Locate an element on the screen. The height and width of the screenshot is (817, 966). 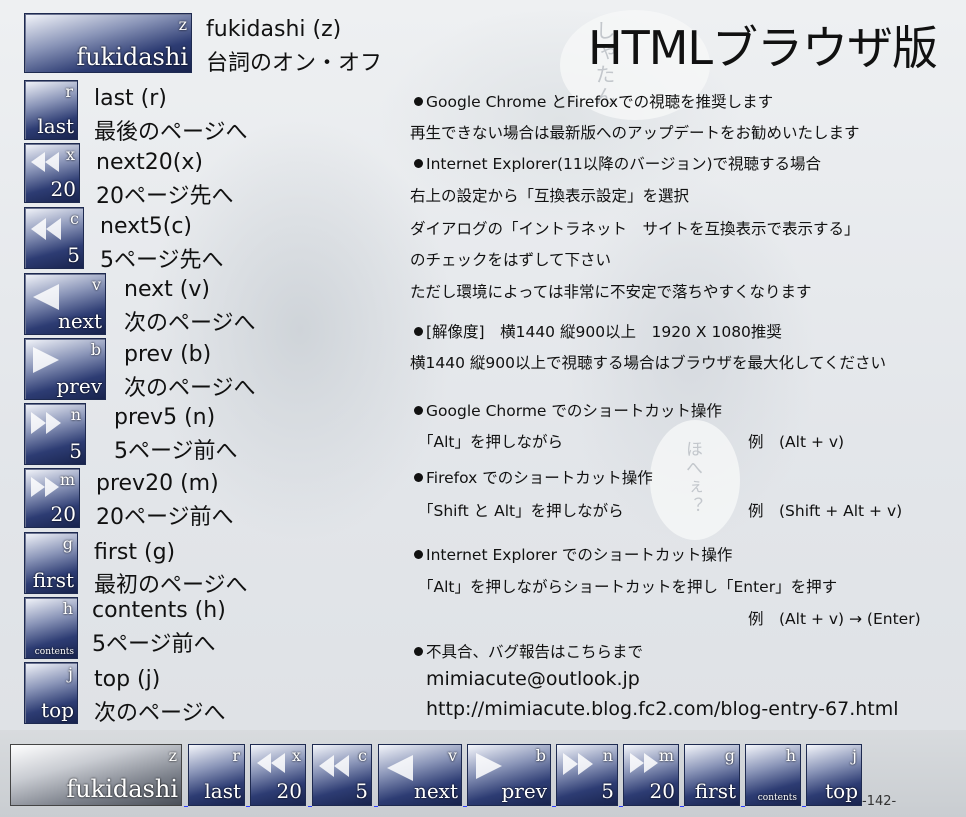
prev-button: b prev is located at coordinates (65, 369).